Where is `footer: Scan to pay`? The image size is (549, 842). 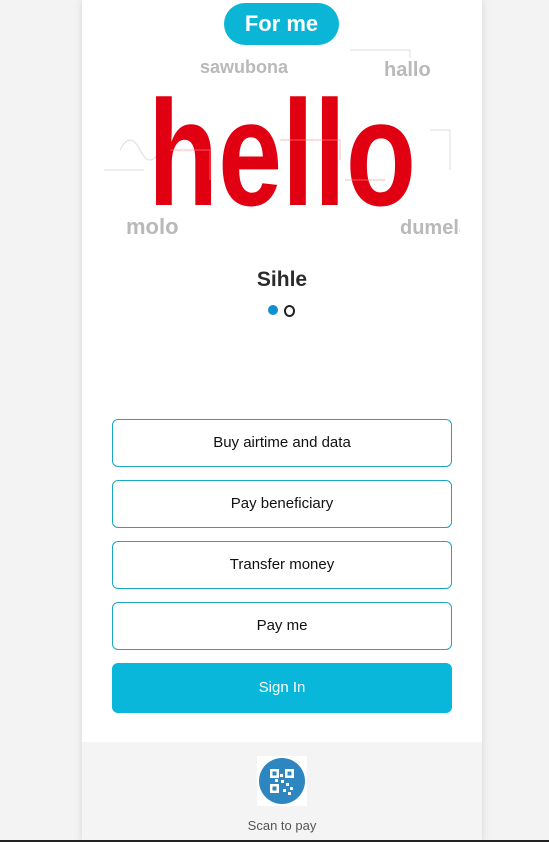
footer: Scan to pay is located at coordinates (282, 792).